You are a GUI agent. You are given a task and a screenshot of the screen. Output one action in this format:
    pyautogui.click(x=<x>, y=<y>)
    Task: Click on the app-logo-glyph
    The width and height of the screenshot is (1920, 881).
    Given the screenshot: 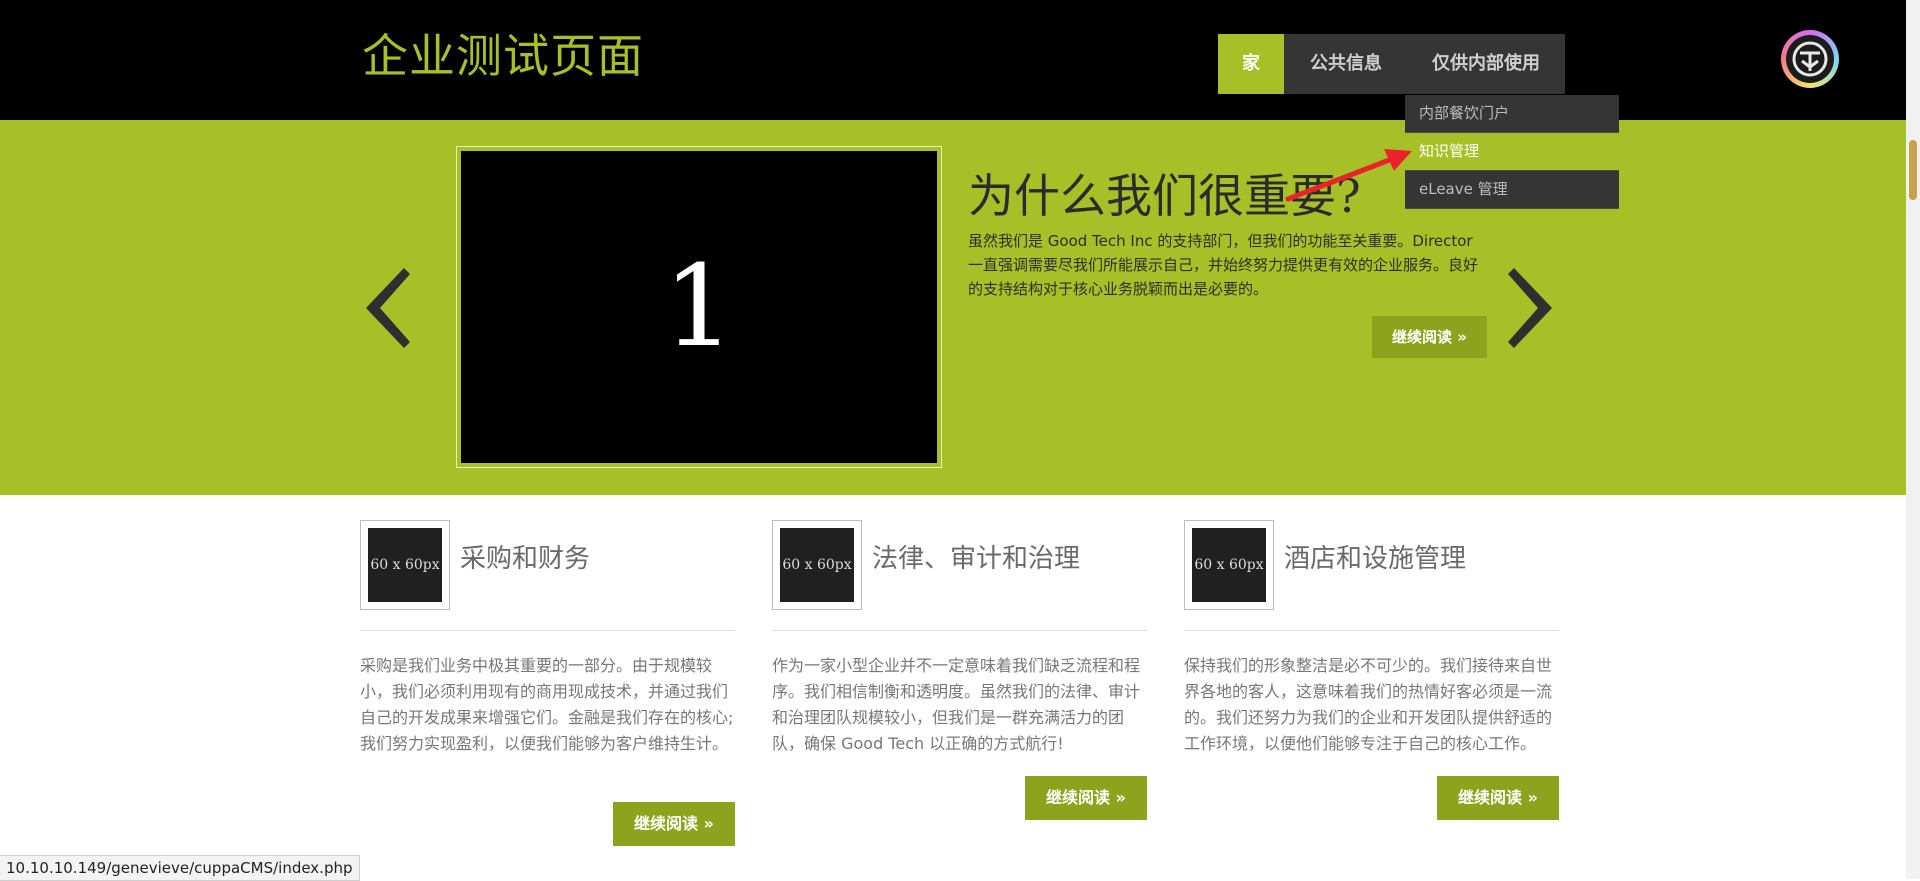 What is the action you would take?
    pyautogui.click(x=1810, y=59)
    